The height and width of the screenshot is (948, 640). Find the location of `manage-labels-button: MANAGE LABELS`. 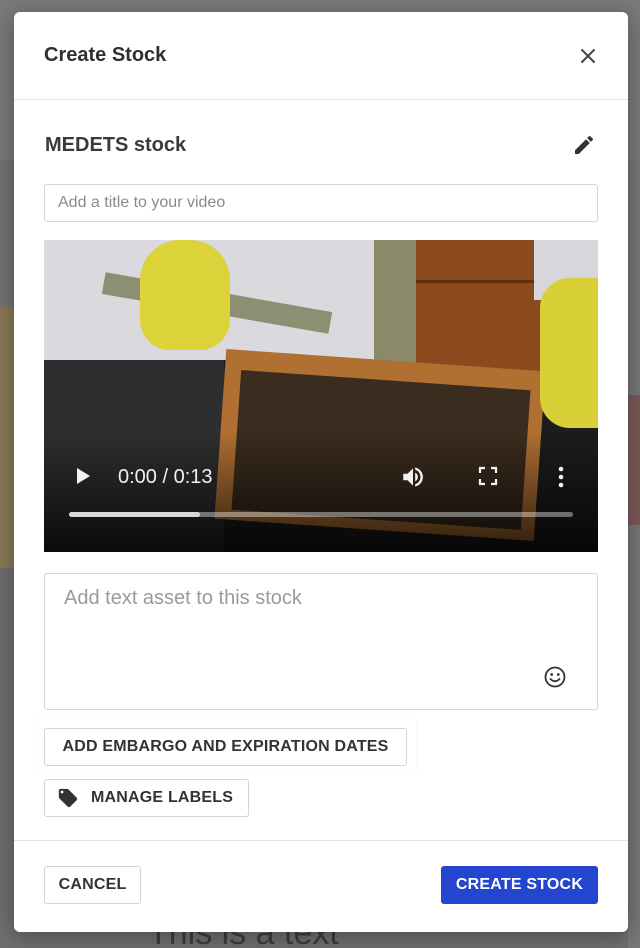

manage-labels-button: MANAGE LABELS is located at coordinates (146, 798).